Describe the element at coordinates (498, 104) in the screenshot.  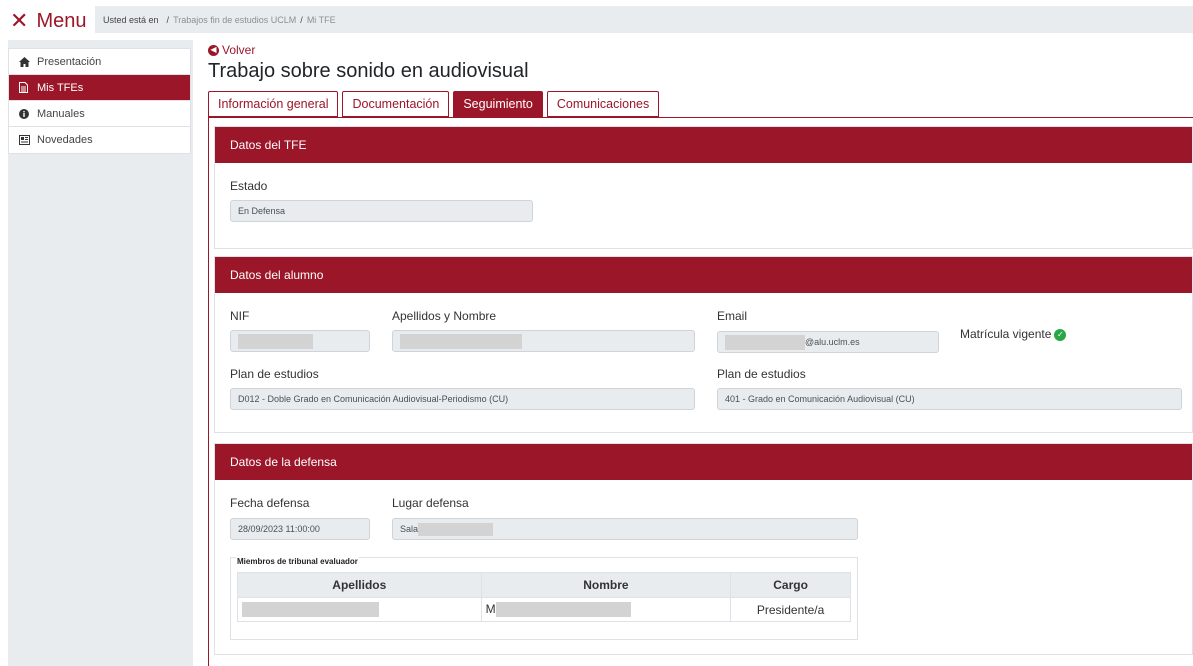
I see `tab-seguimiento: Seguimiento` at that location.